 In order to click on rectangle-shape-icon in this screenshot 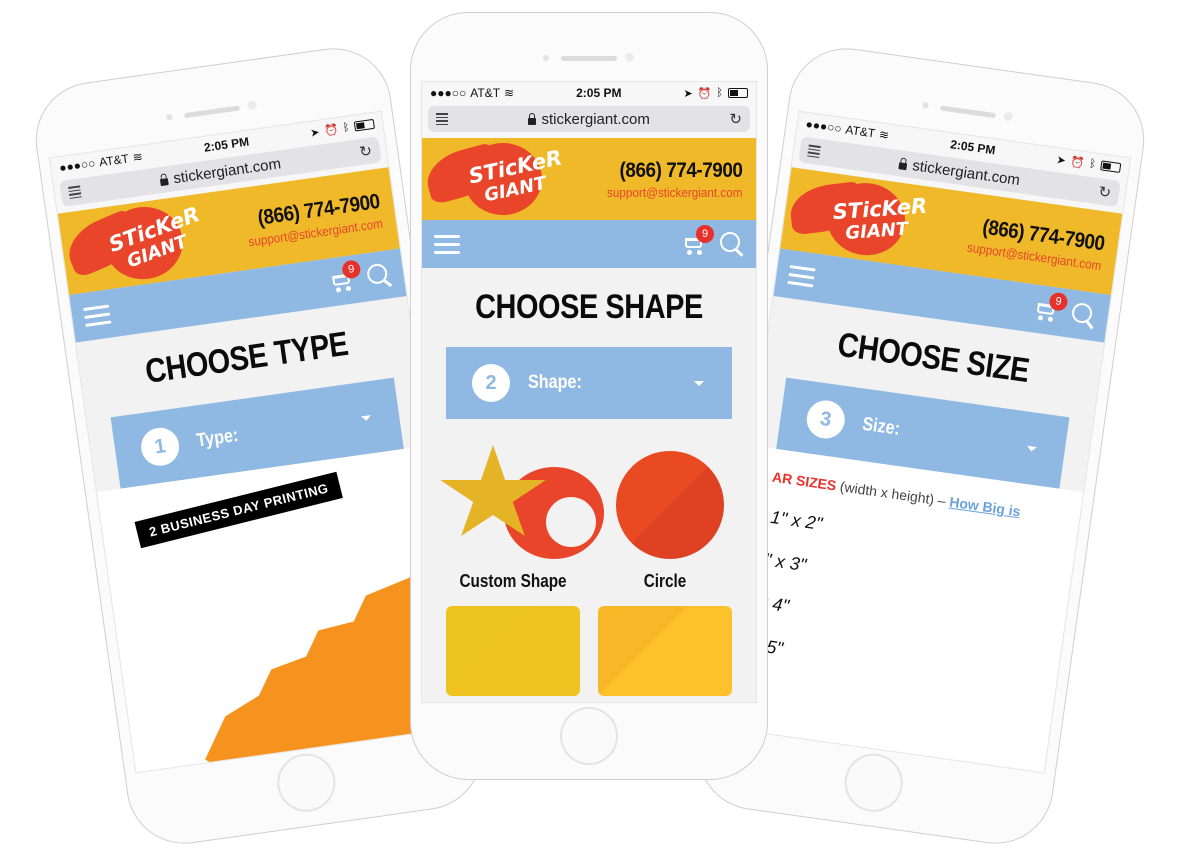, I will do `click(513, 651)`.